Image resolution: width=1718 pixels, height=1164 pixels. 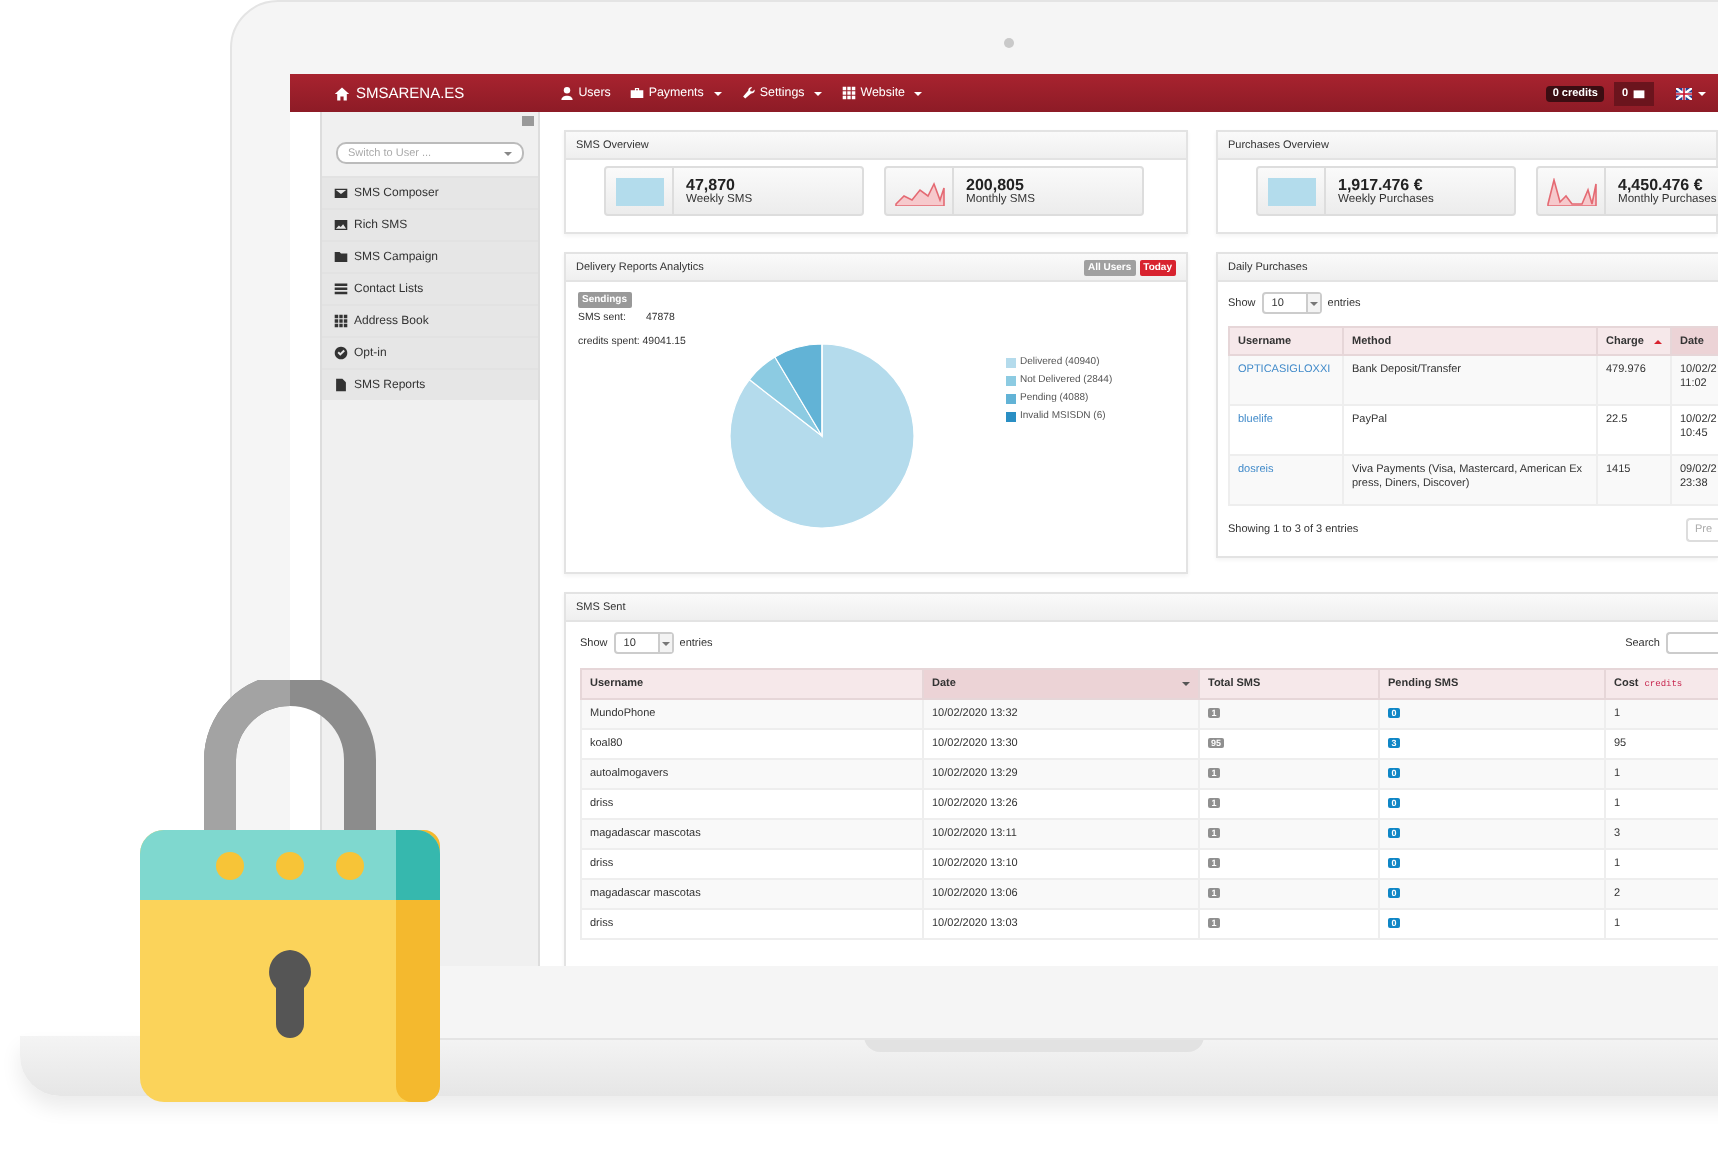 What do you see at coordinates (342, 93) in the screenshot?
I see `home-icon` at bounding box center [342, 93].